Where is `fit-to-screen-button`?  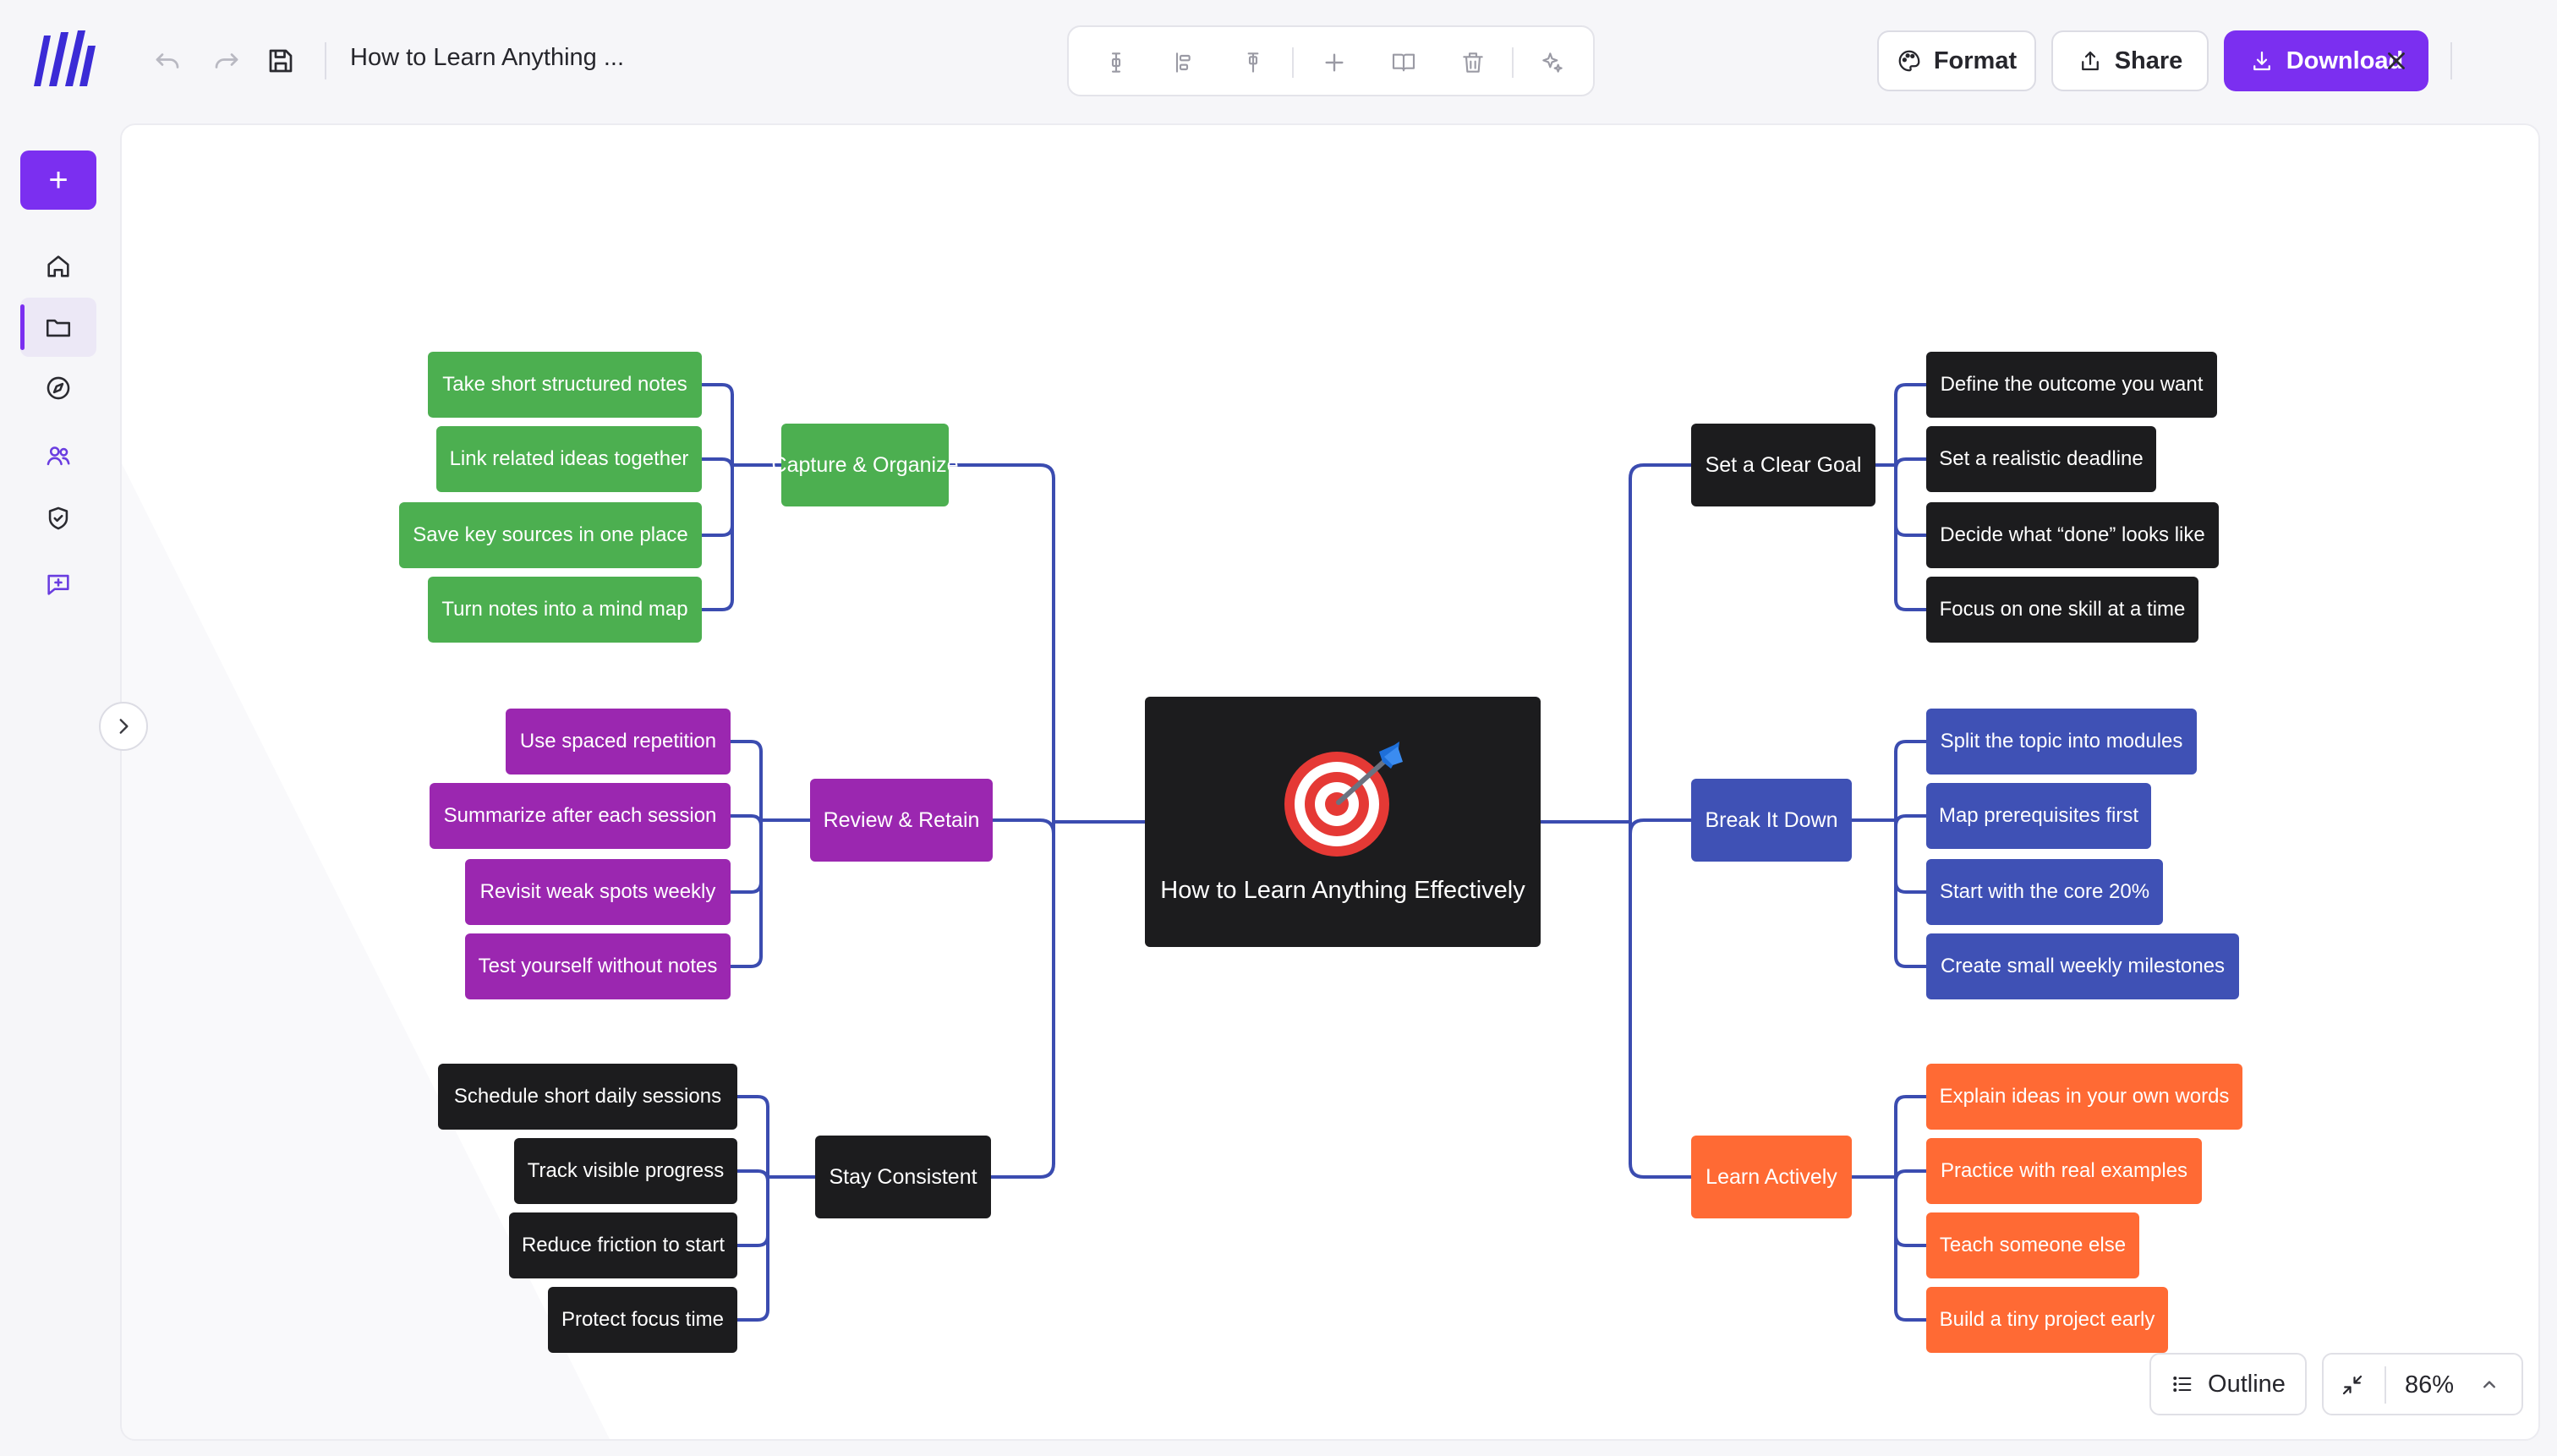 fit-to-screen-button is located at coordinates (2352, 1385).